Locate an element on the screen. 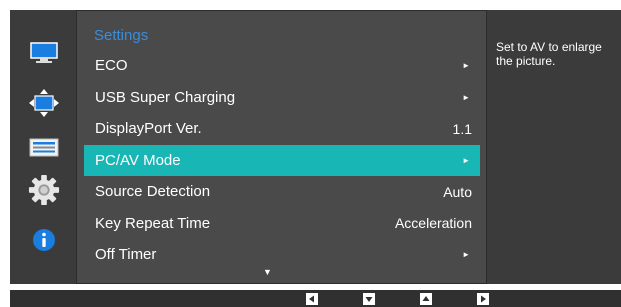 The width and height of the screenshot is (621, 307). menu-item-label: PC/AV Mode is located at coordinates (138, 160).